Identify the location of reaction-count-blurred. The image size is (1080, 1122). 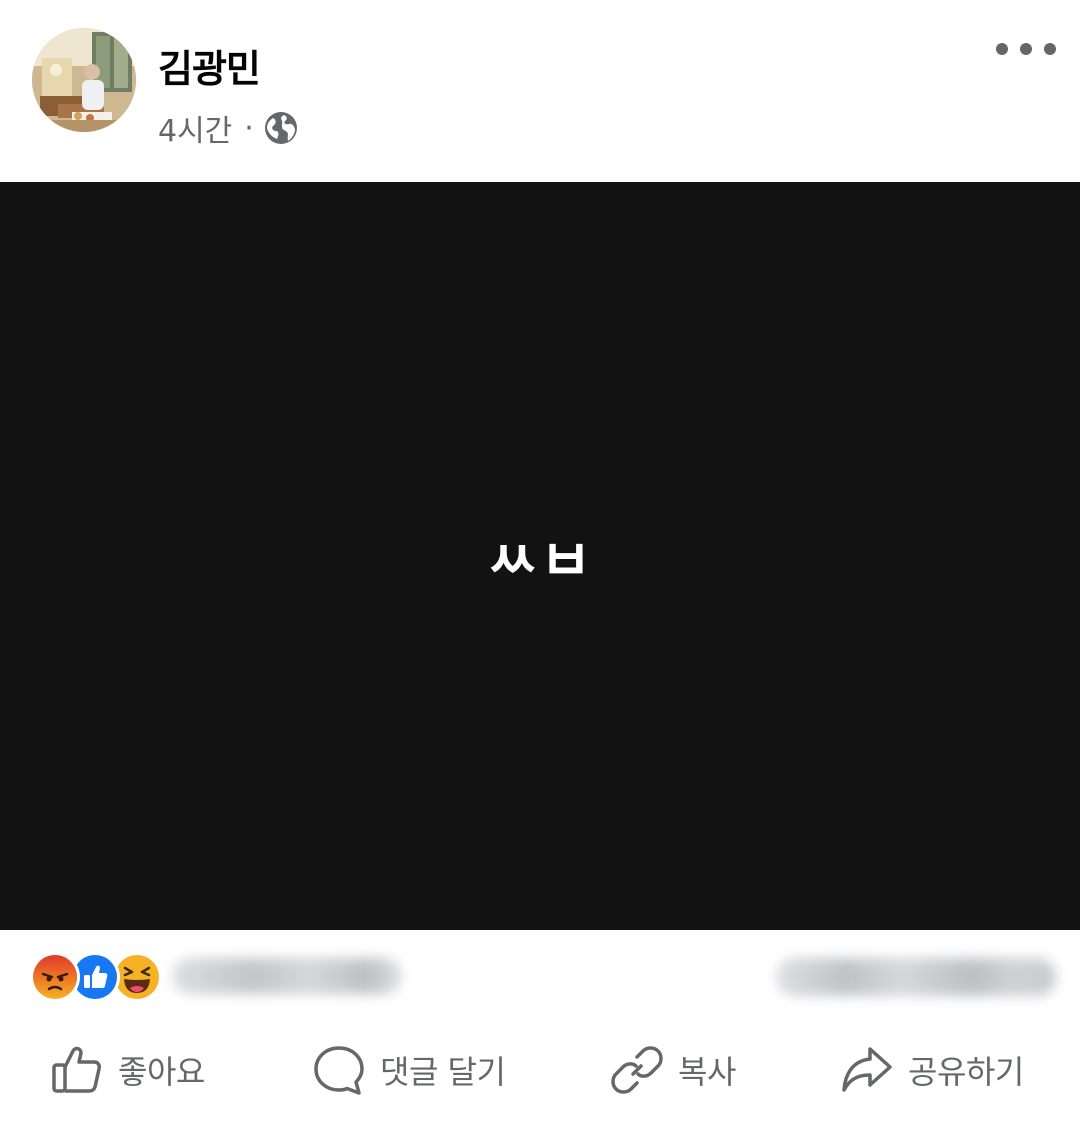
(287, 976).